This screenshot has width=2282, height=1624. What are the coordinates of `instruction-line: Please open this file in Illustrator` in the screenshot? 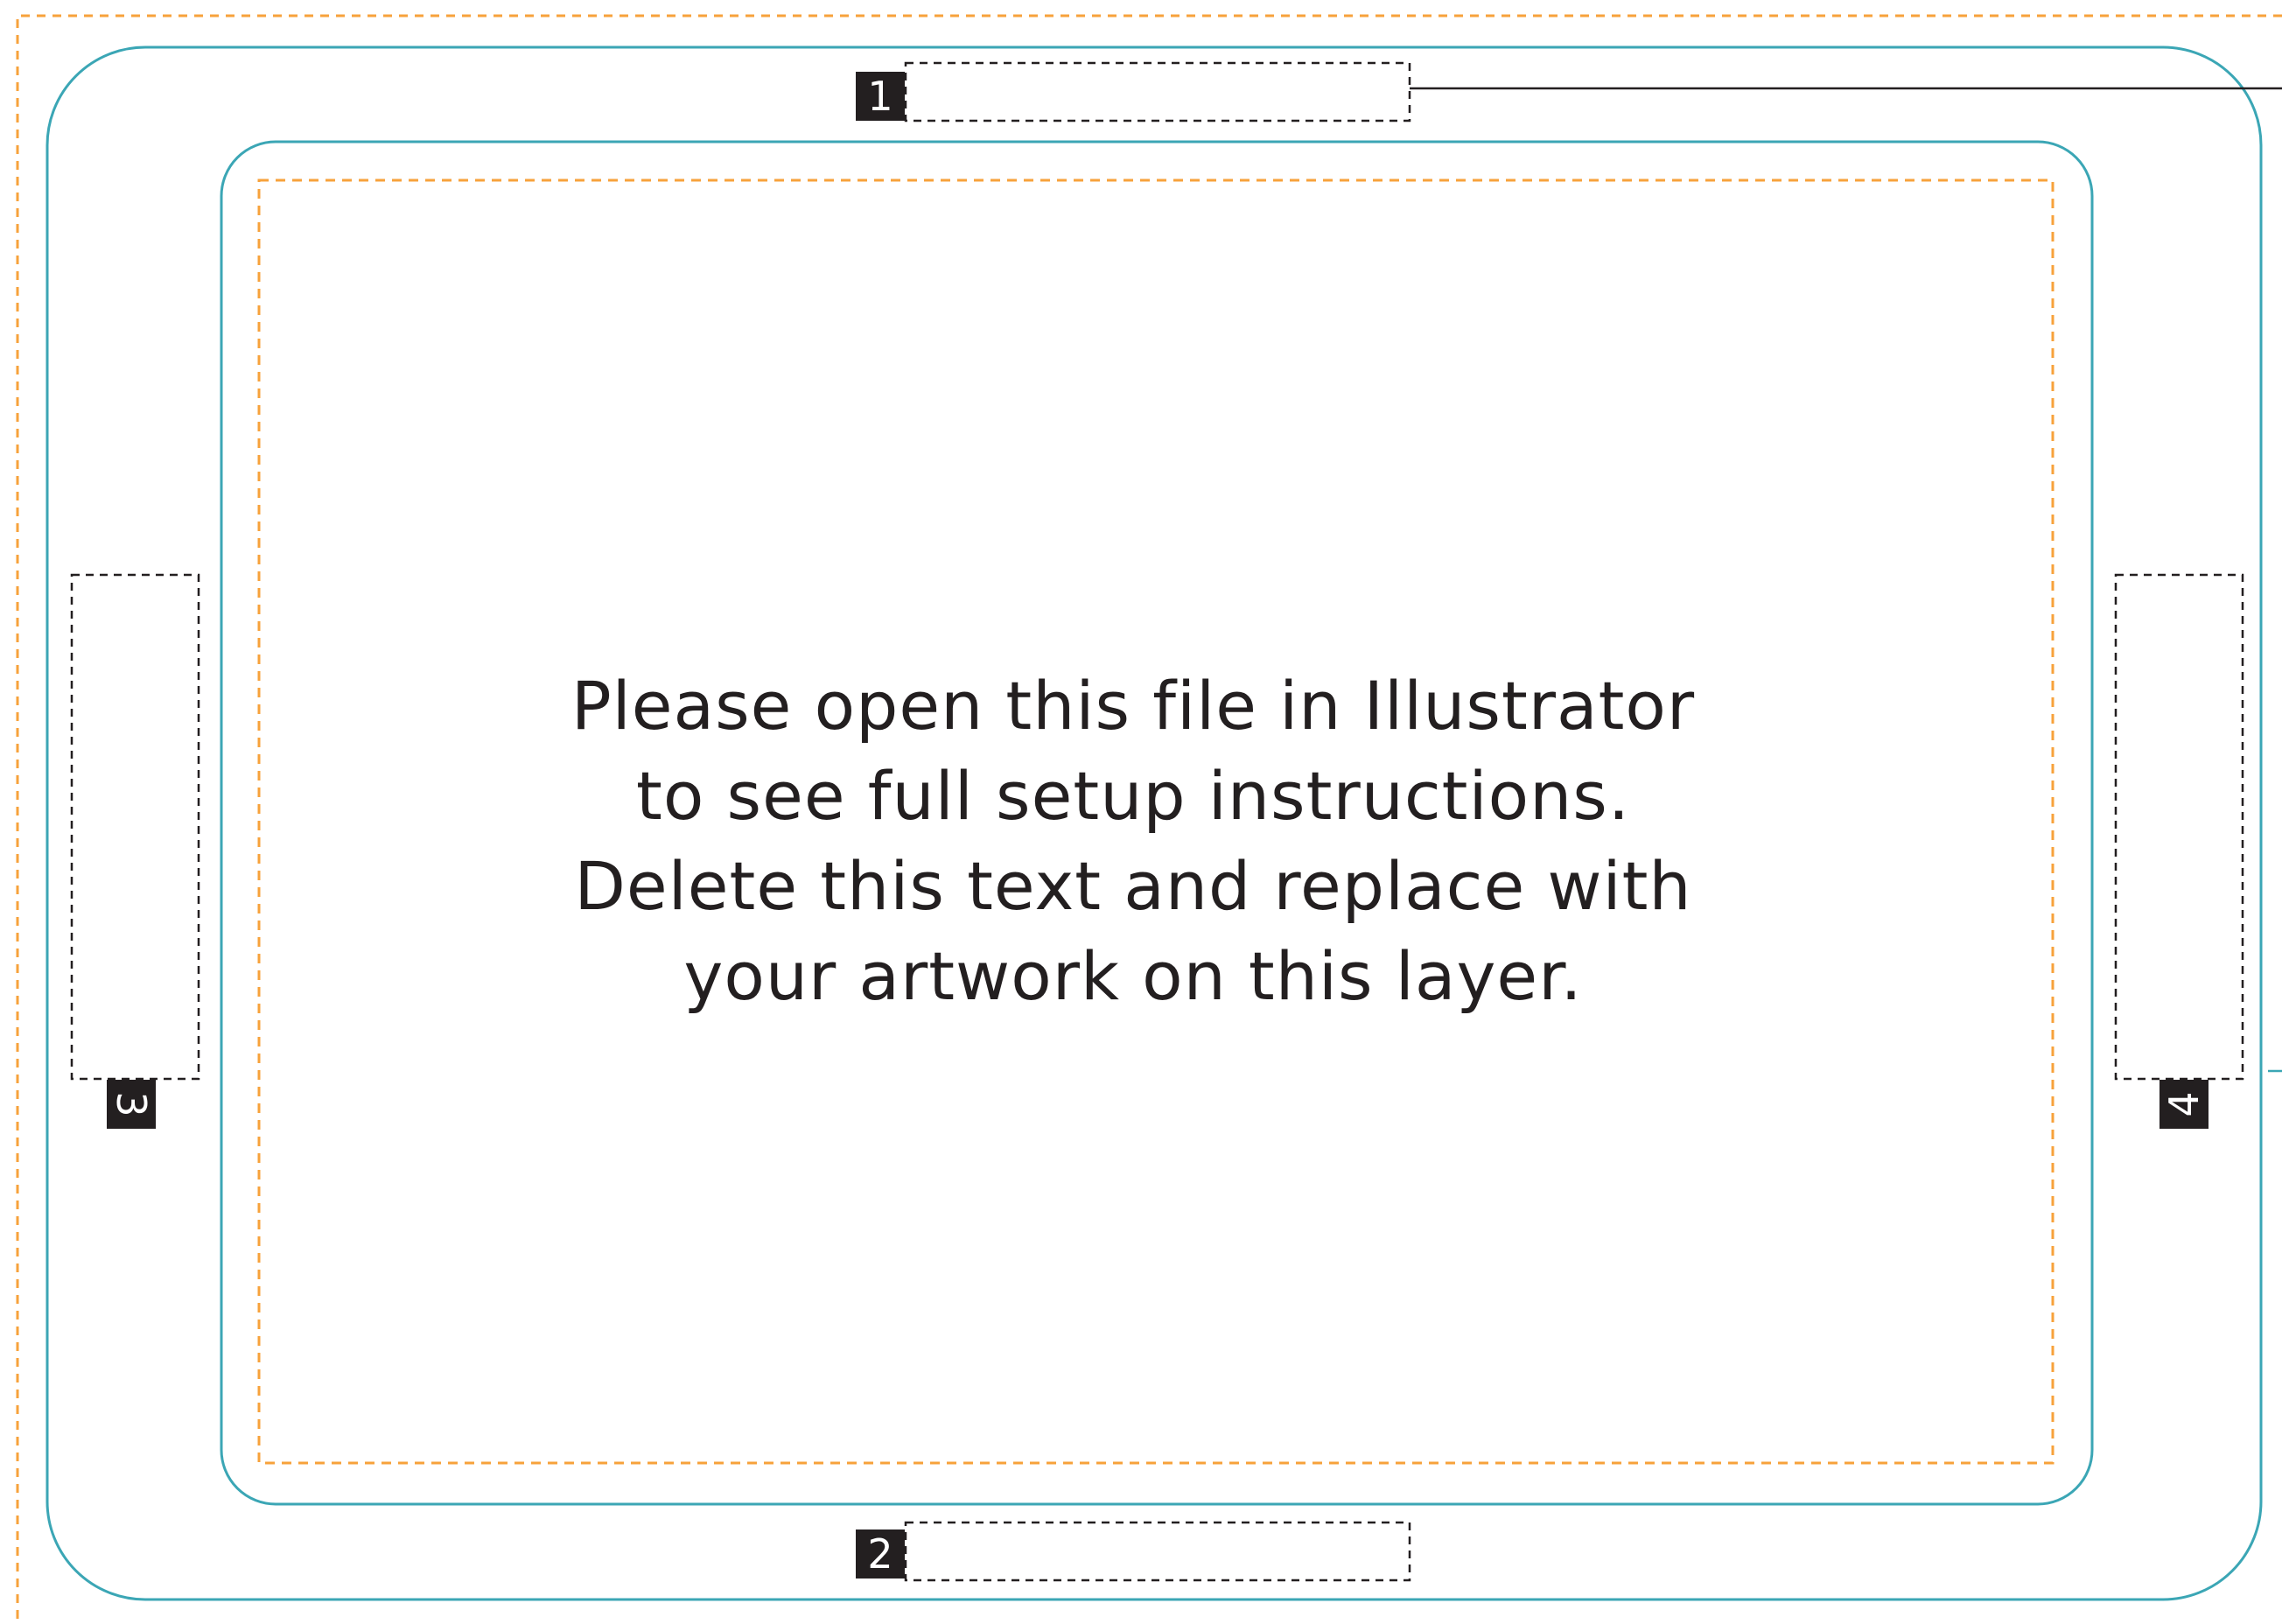 It's located at (1133, 706).